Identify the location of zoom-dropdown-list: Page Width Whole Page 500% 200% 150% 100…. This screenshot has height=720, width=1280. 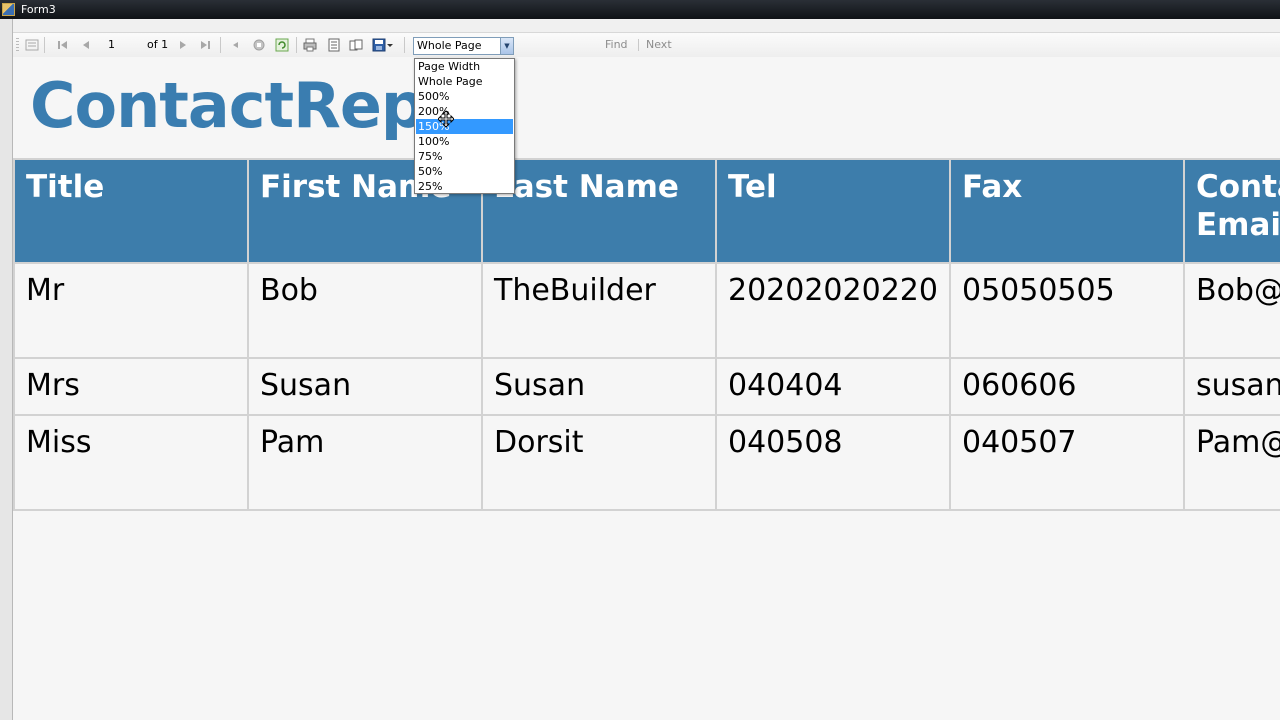
(464, 126).